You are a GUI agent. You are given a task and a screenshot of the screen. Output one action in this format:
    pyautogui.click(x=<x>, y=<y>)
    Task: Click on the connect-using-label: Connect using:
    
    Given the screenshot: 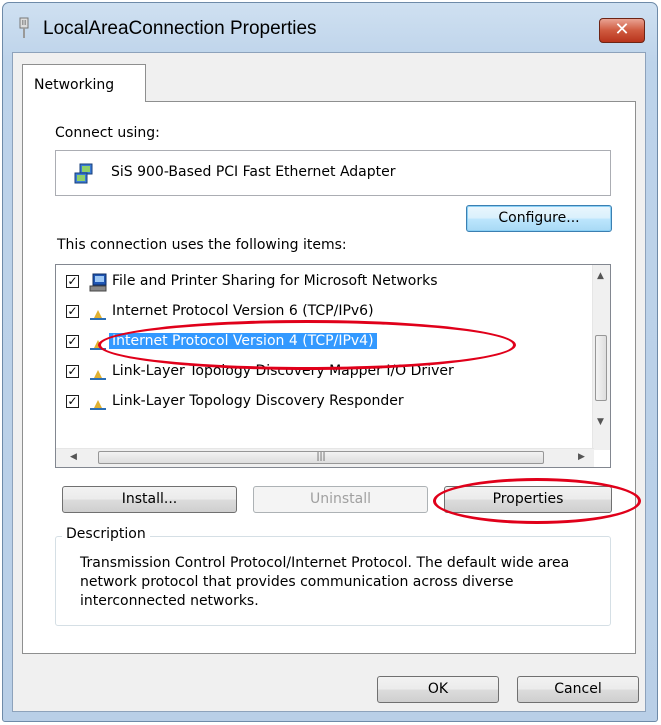 What is the action you would take?
    pyautogui.click(x=107, y=133)
    